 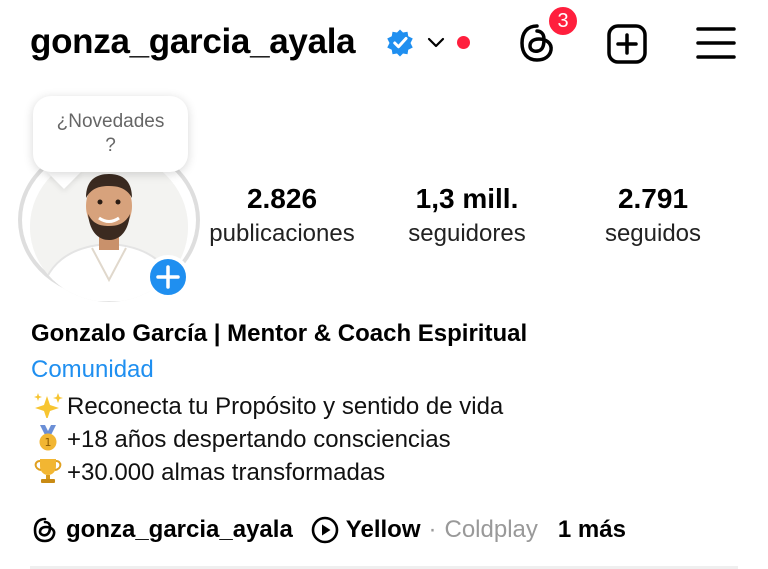 What do you see at coordinates (44, 530) in the screenshot?
I see `threads-icon` at bounding box center [44, 530].